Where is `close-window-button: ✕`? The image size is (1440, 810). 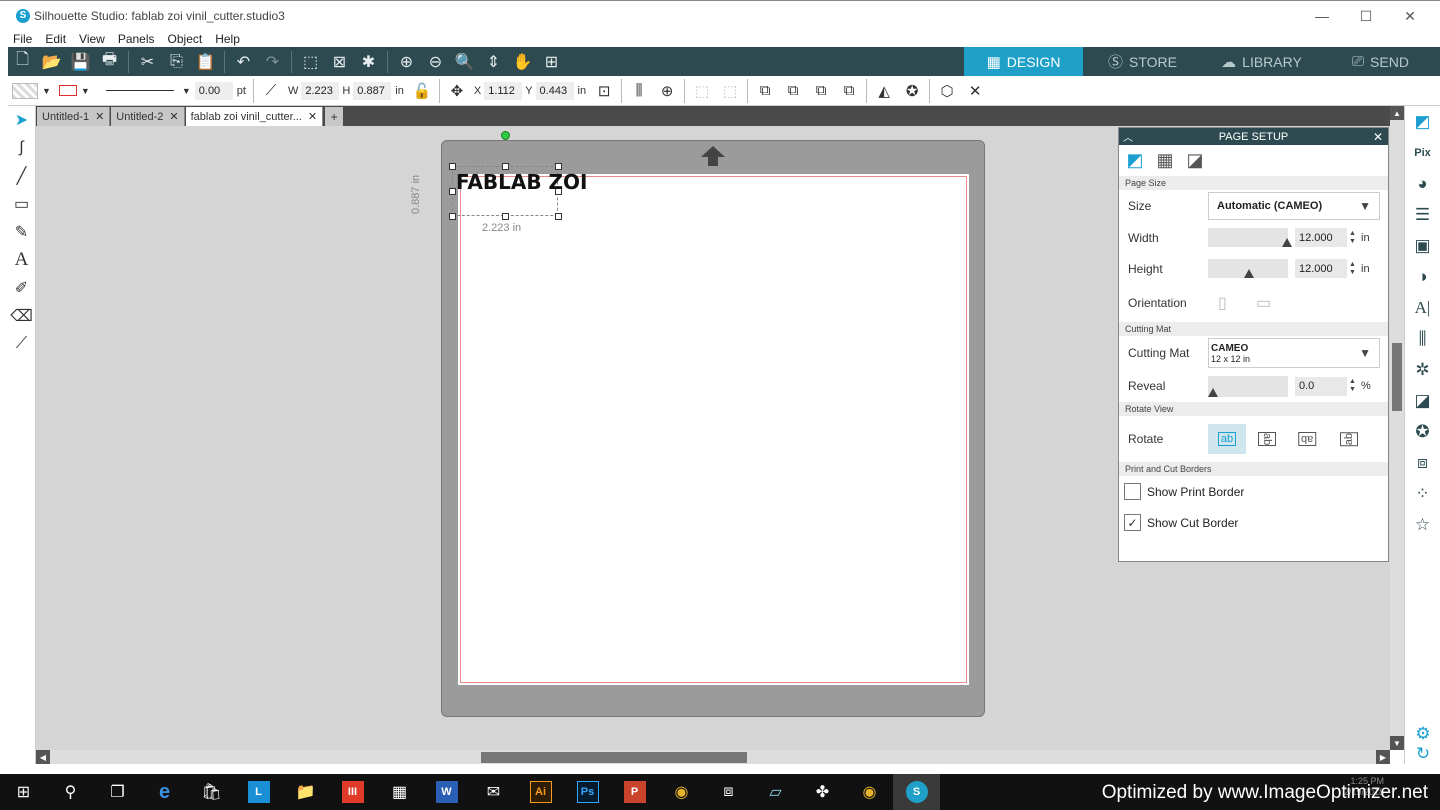
close-window-button: ✕ is located at coordinates (1410, 16).